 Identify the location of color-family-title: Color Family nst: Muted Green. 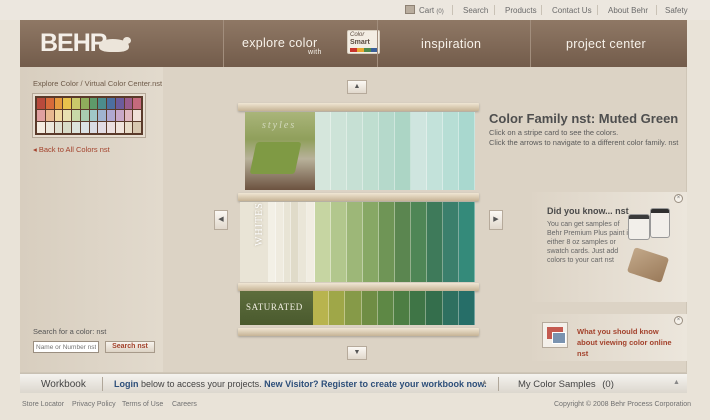
(584, 118).